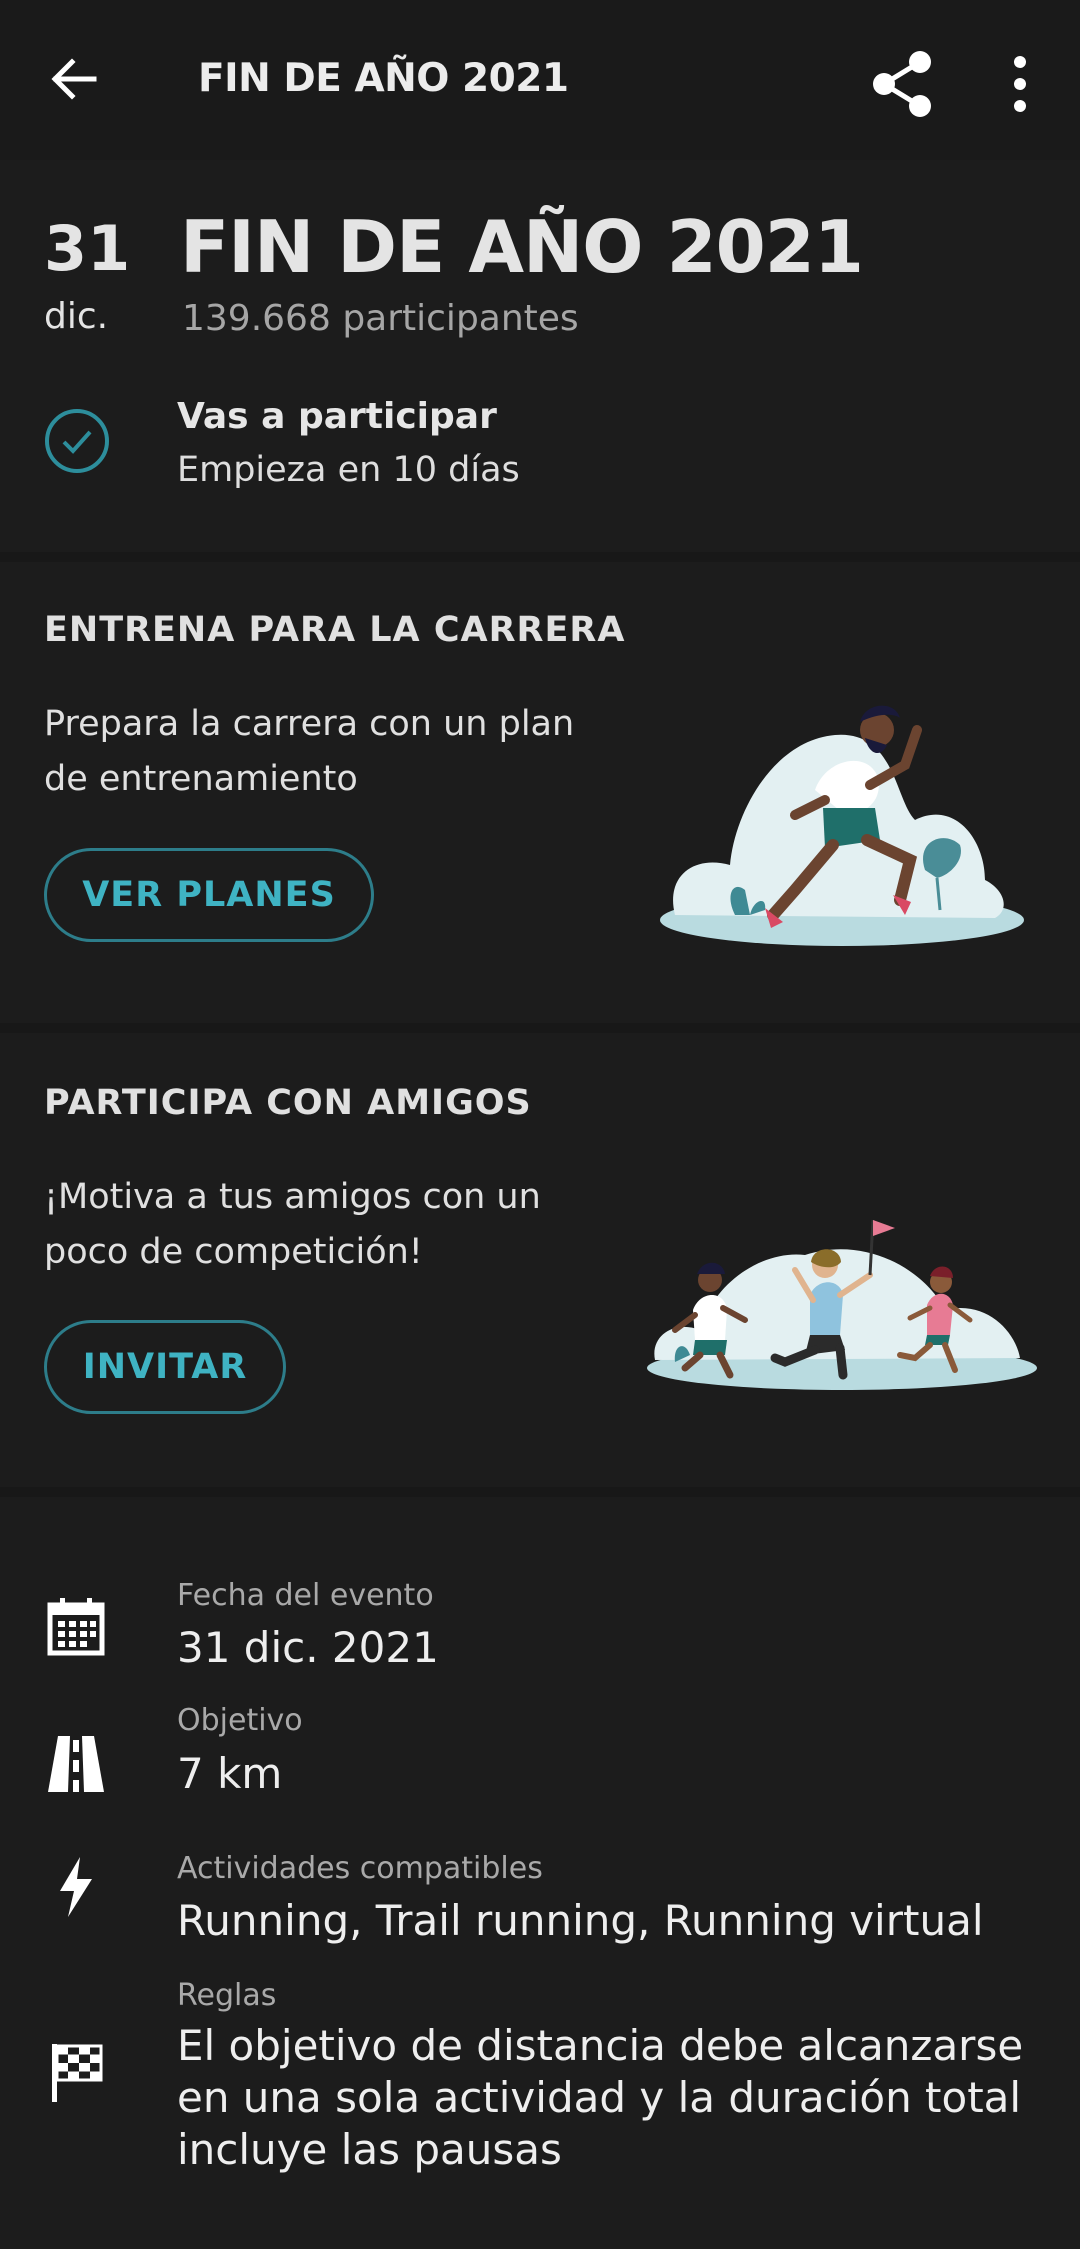 This screenshot has width=1080, height=2249. Describe the element at coordinates (76, 316) in the screenshot. I see `event-month: dic.` at that location.